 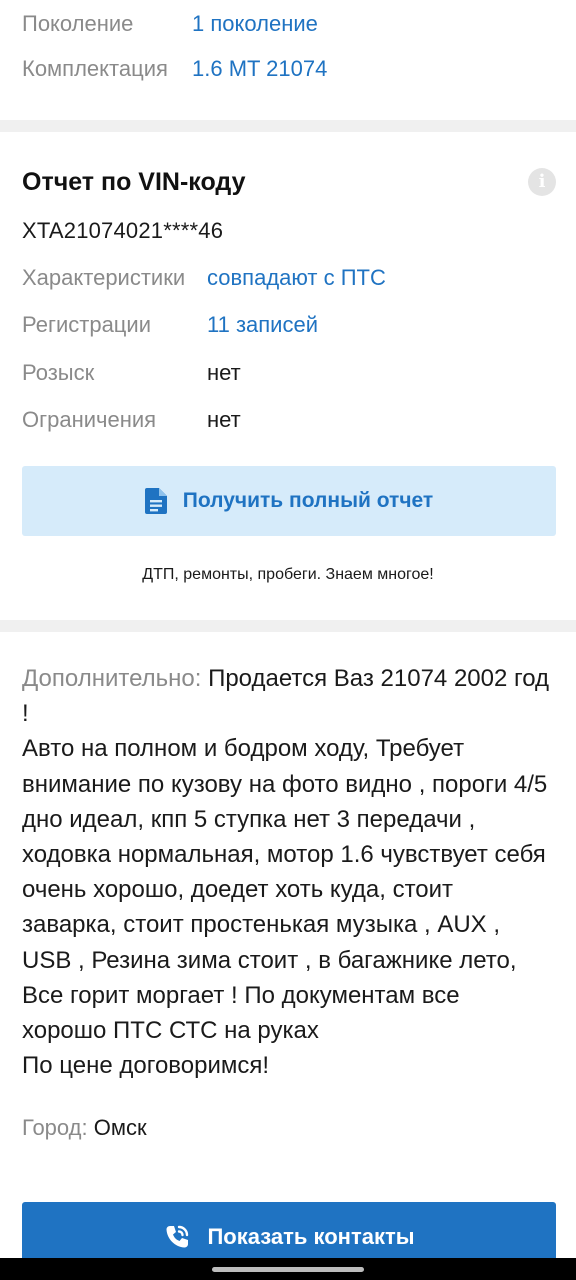 What do you see at coordinates (259, 68) in the screenshot?
I see `trim-value: 1.6 MT 21074` at bounding box center [259, 68].